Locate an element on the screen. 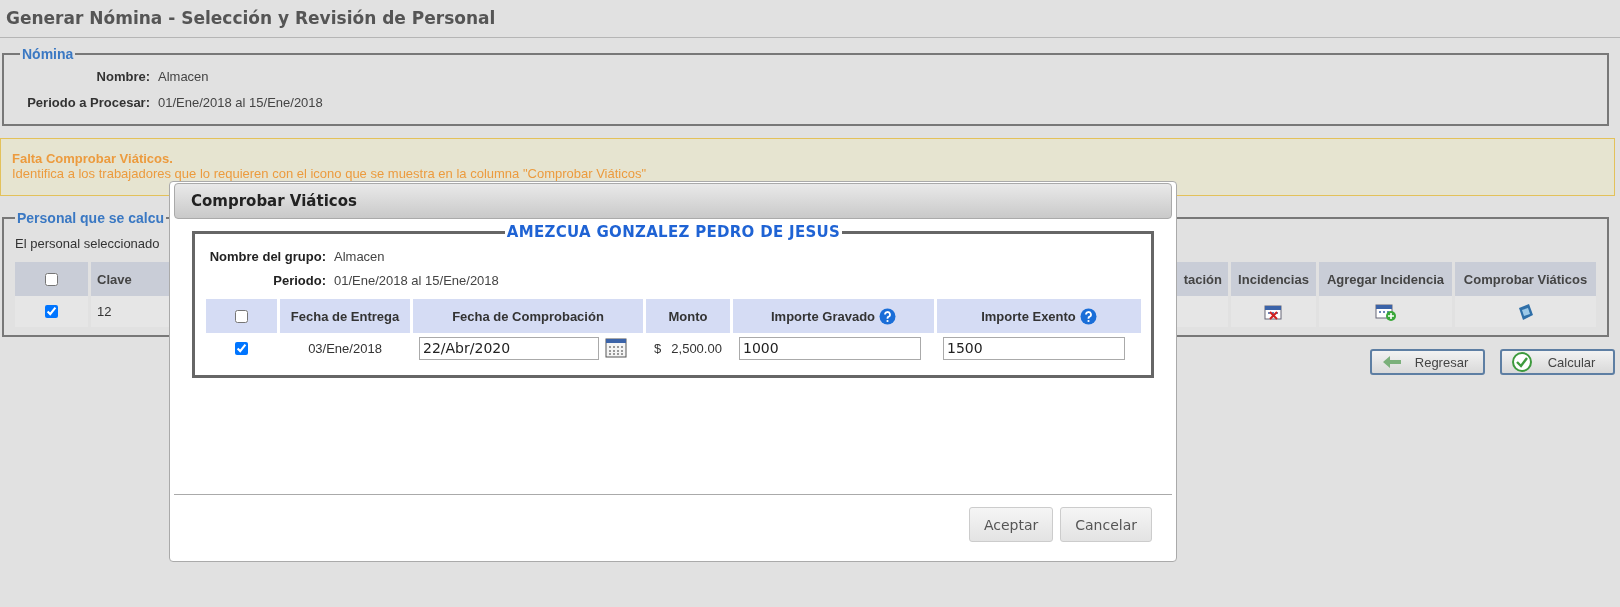  dialog-title: Comprobar Viáticos is located at coordinates (673, 201).